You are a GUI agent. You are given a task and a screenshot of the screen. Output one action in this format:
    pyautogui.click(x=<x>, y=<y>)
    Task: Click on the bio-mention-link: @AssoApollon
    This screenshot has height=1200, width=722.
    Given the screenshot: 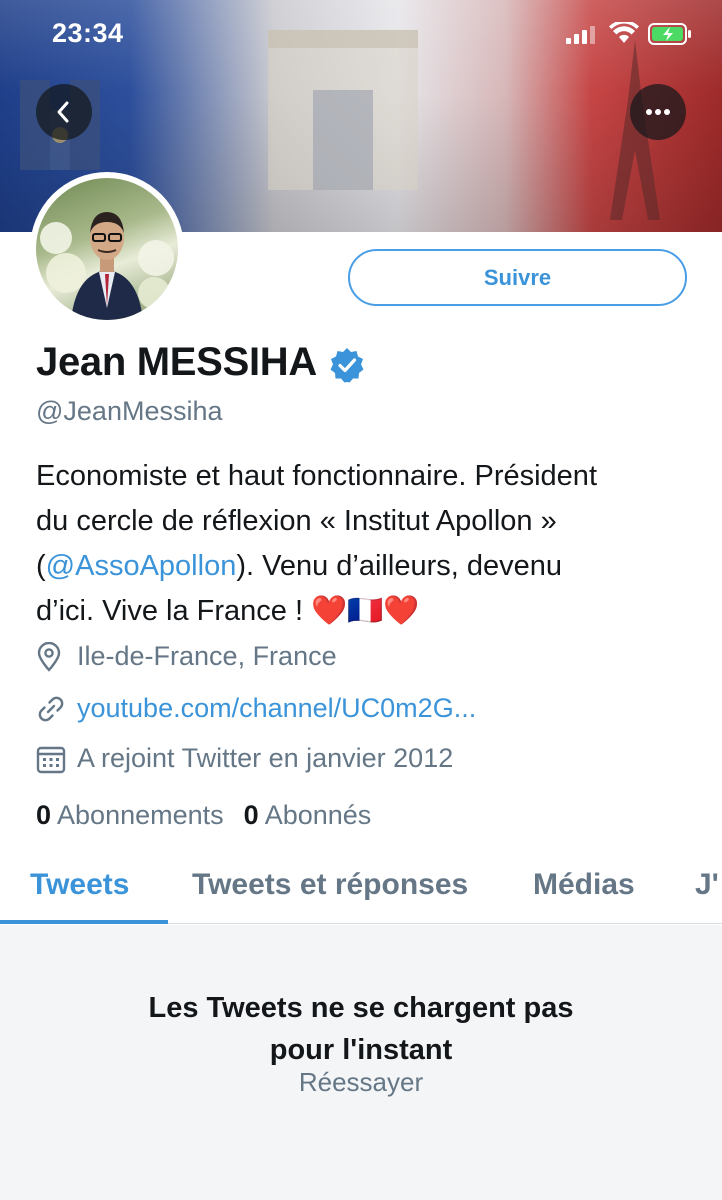 What is the action you would take?
    pyautogui.click(x=141, y=566)
    